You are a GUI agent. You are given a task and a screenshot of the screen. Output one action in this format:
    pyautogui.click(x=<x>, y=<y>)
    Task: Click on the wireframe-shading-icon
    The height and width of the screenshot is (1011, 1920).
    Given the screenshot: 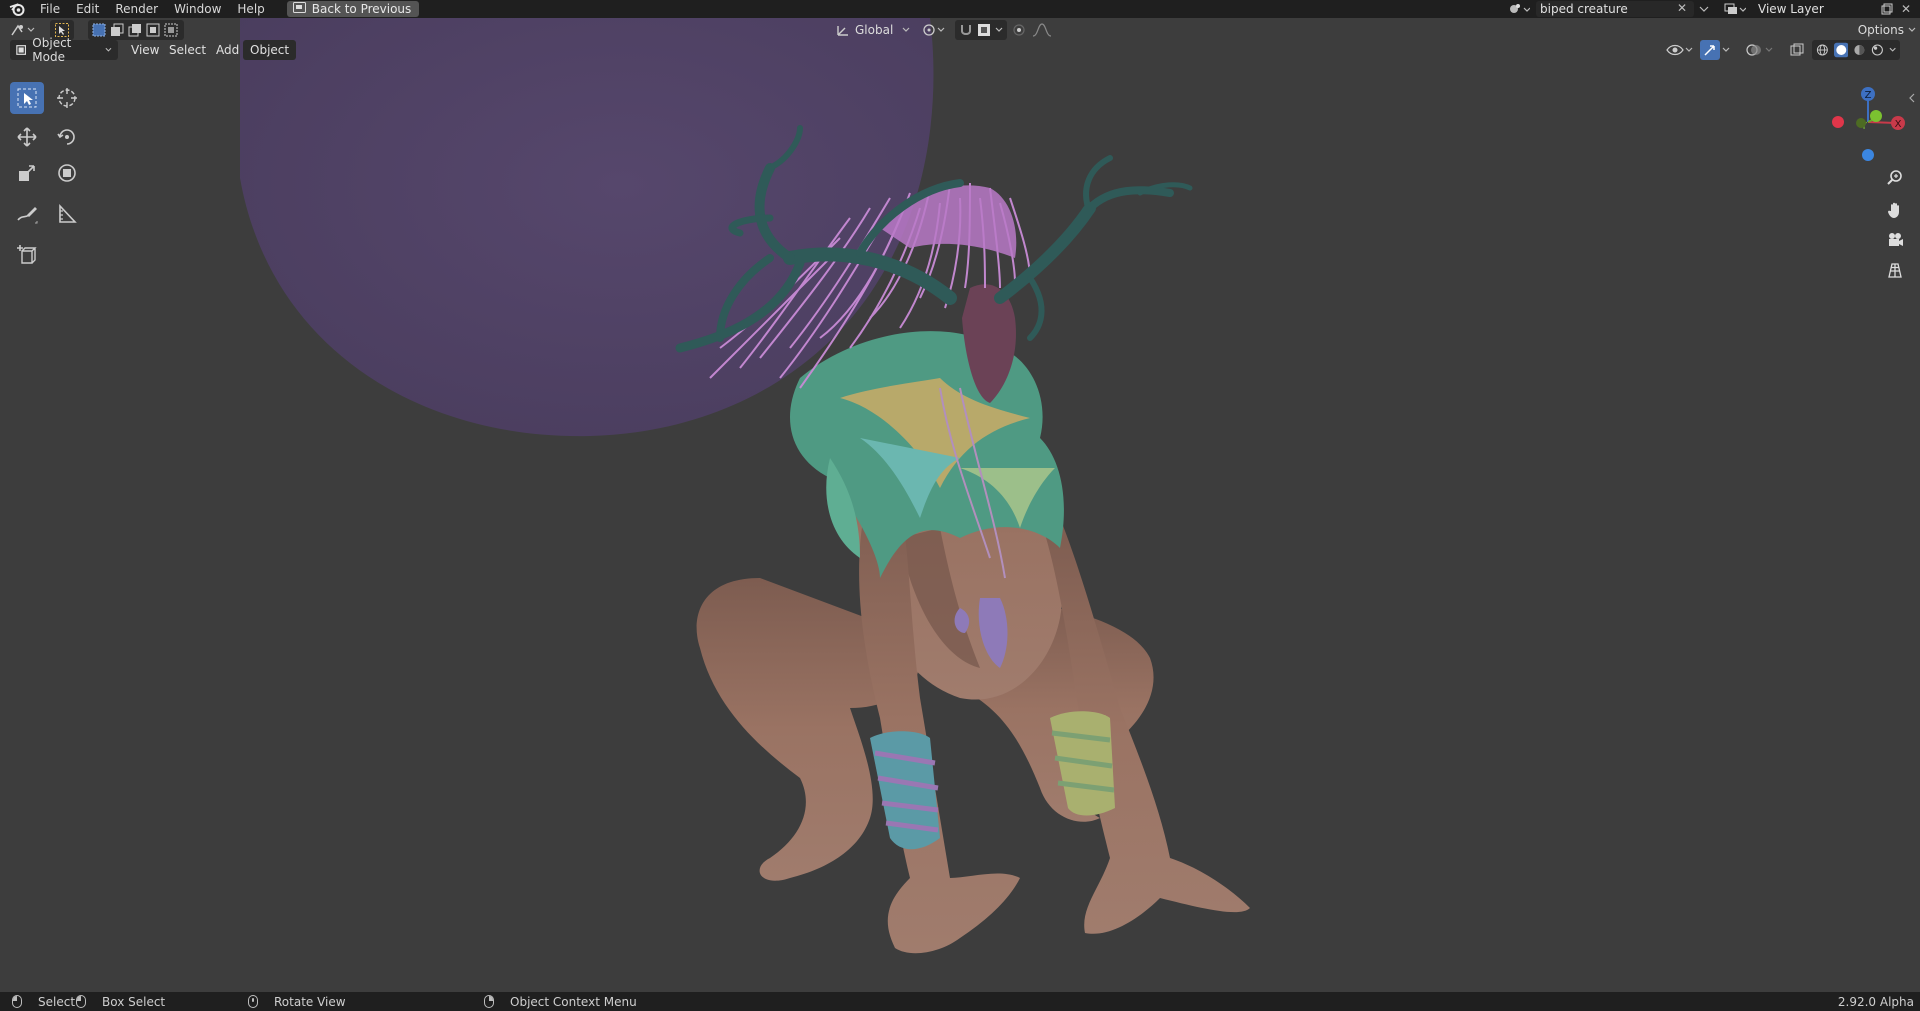 What is the action you would take?
    pyautogui.click(x=1822, y=50)
    